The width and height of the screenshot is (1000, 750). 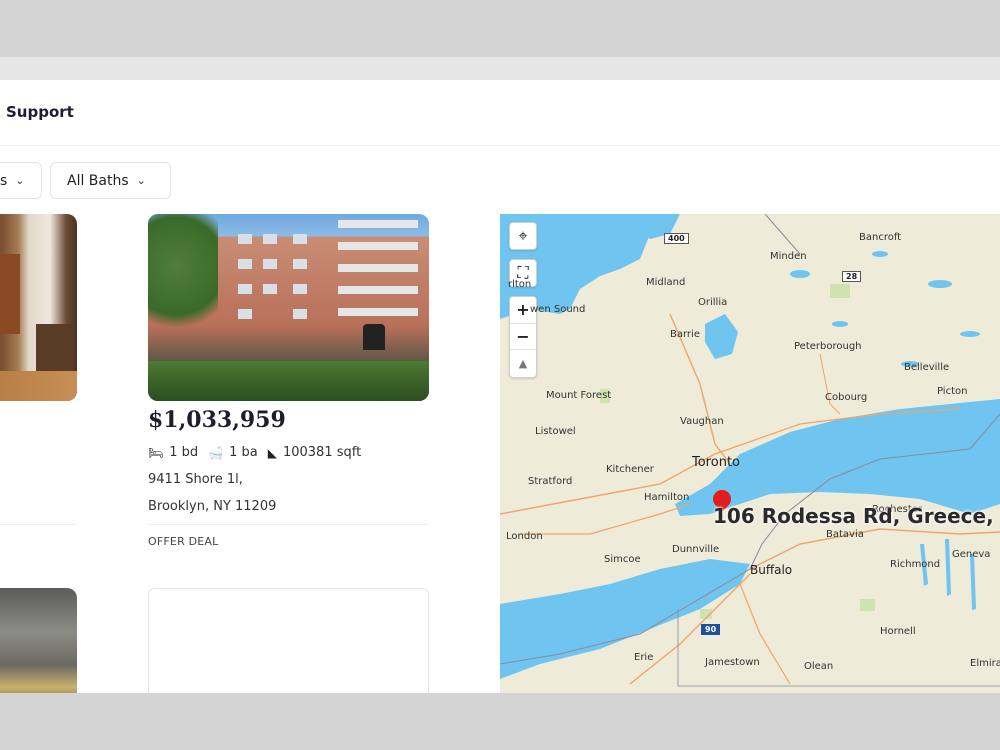 What do you see at coordinates (500, 28) in the screenshot?
I see `browser-top-bar` at bounding box center [500, 28].